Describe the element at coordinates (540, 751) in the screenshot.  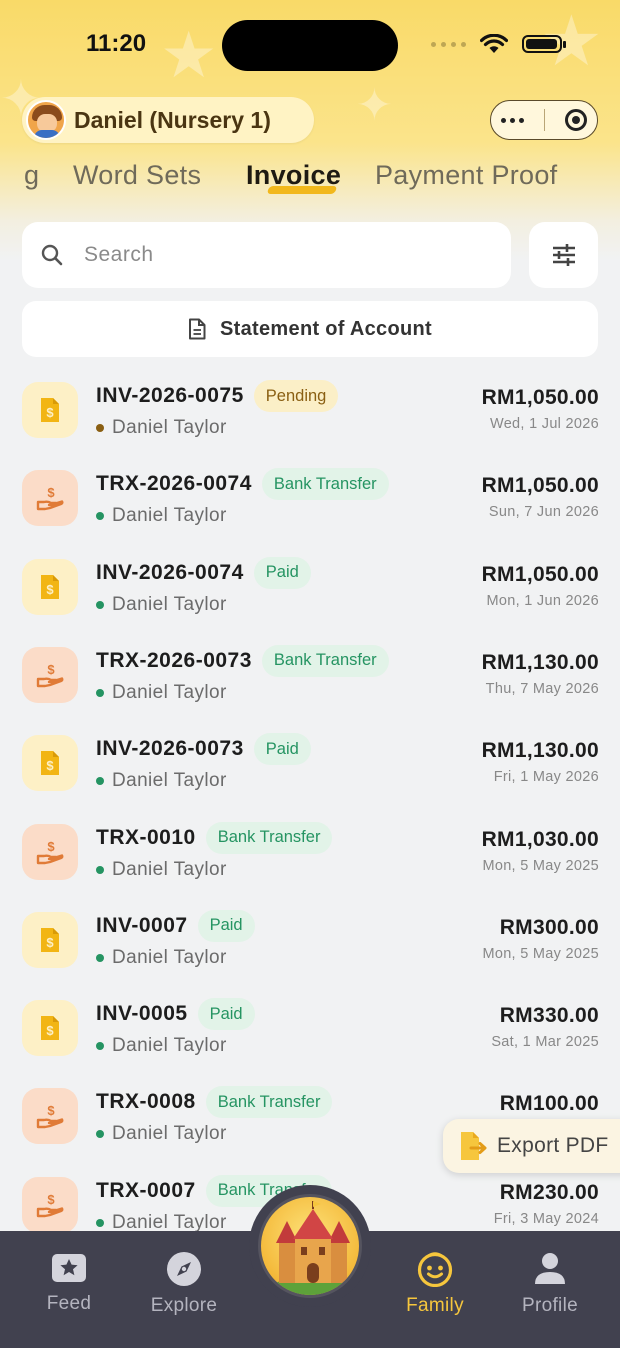
I see `transaction-amount: RM1,130.00` at that location.